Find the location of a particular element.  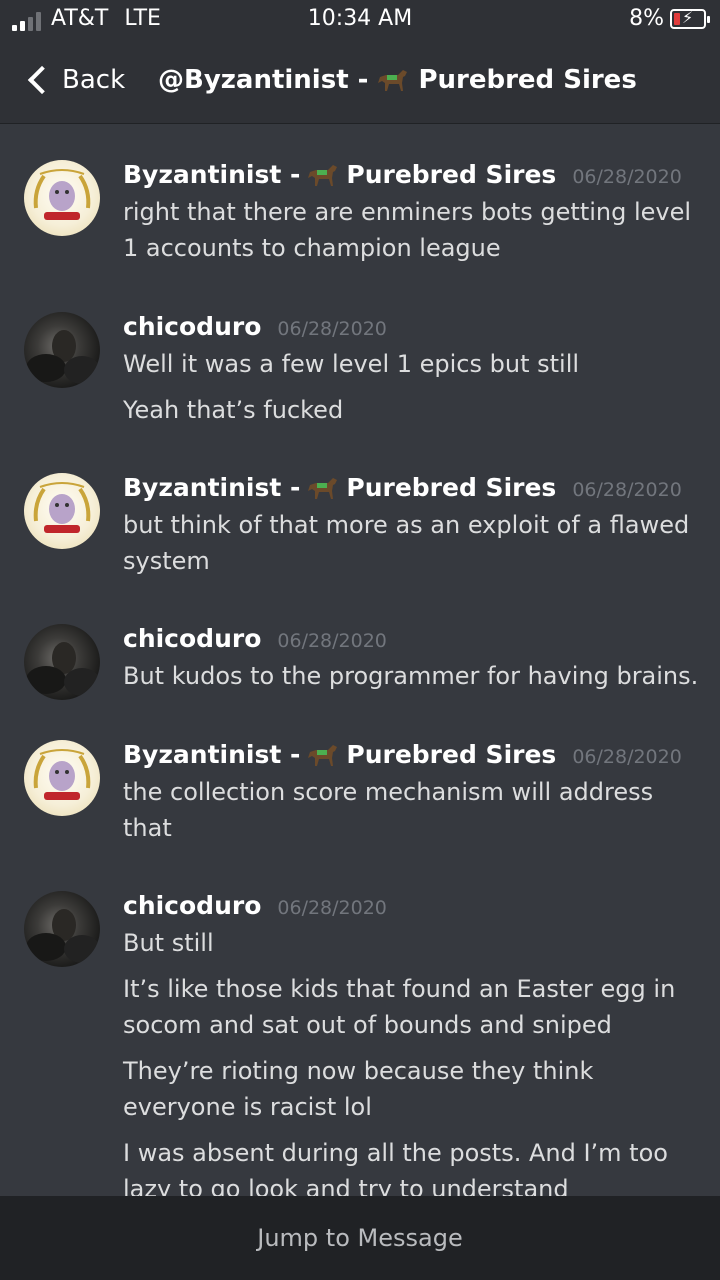

message-text: But still is located at coordinates (413, 943).